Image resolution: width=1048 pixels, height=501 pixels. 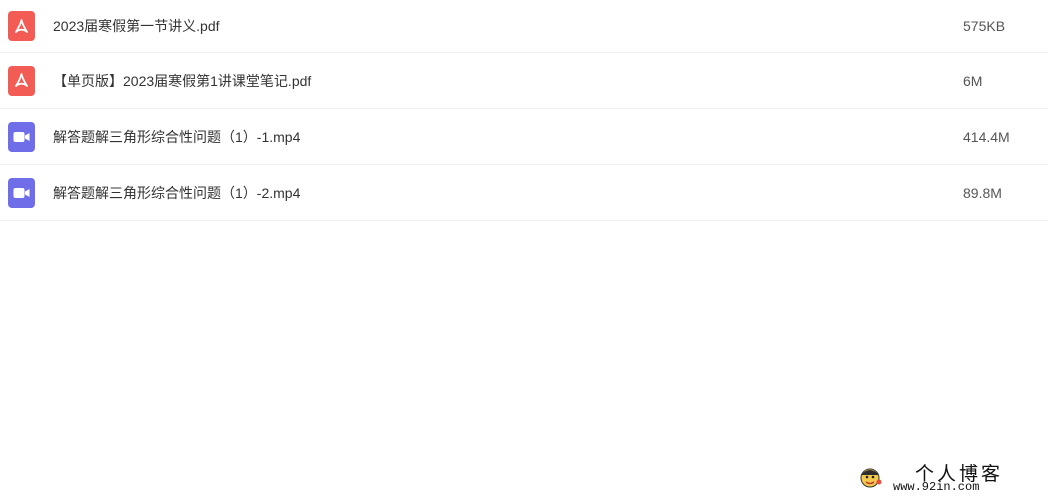 I want to click on file-row: 【单页版】2023届寒假第1讲课堂笔记.pdf 6M, so click(x=524, y=81).